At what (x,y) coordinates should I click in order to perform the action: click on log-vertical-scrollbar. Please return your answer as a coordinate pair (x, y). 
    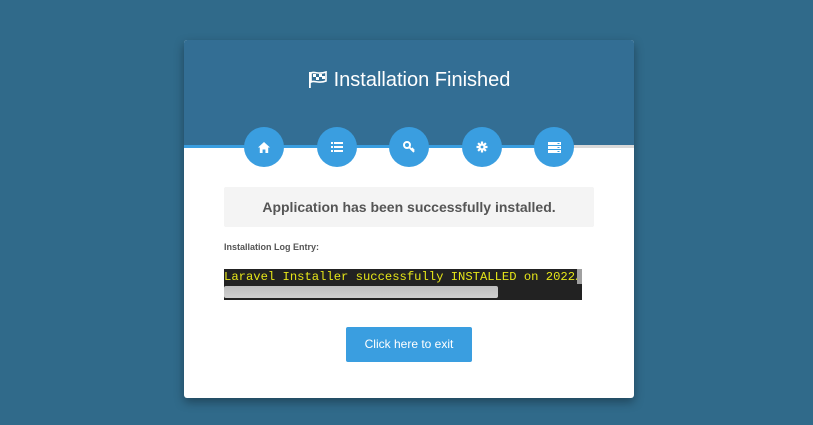
    Looking at the image, I should click on (579, 276).